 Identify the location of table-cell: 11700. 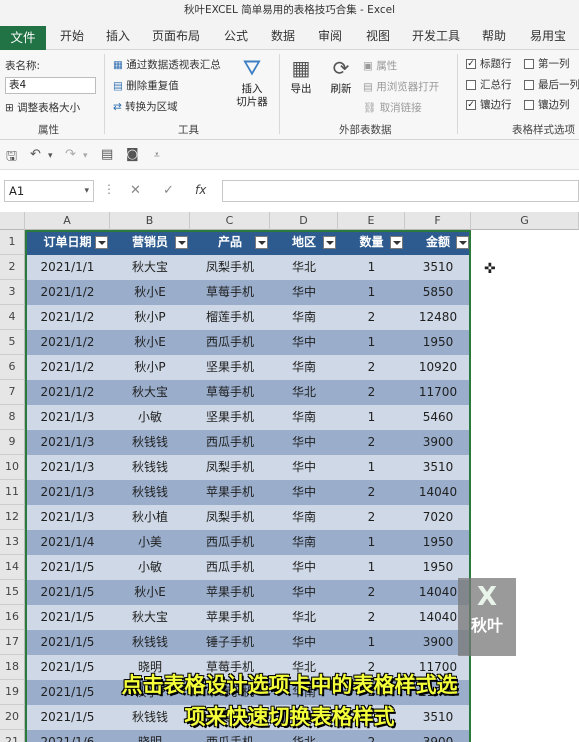
(438, 392).